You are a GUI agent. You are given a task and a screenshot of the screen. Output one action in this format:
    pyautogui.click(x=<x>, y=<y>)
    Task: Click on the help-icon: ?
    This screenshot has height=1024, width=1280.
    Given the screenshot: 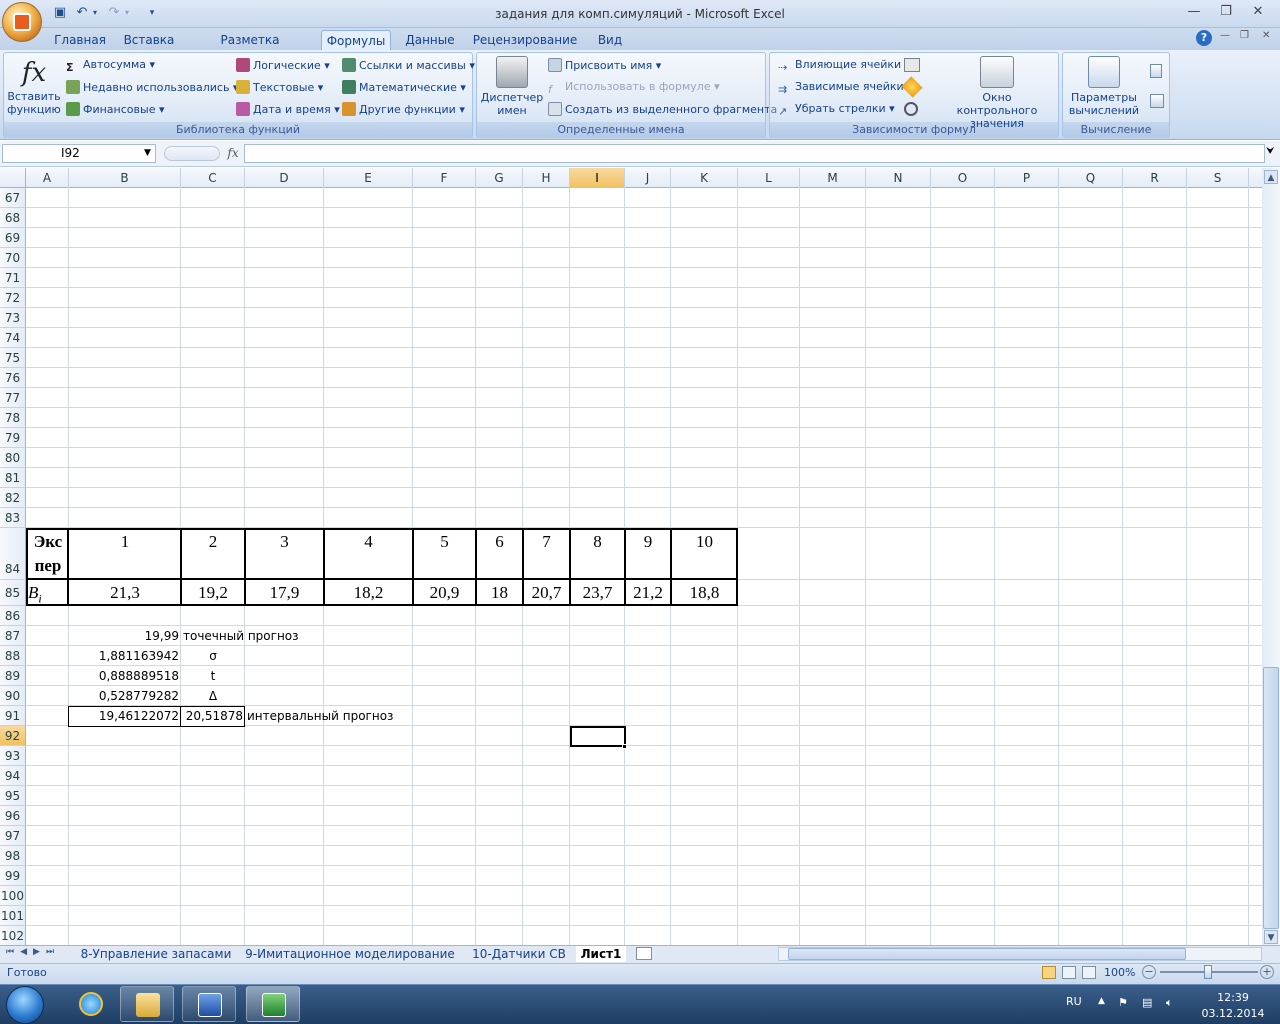 What is the action you would take?
    pyautogui.click(x=1204, y=38)
    